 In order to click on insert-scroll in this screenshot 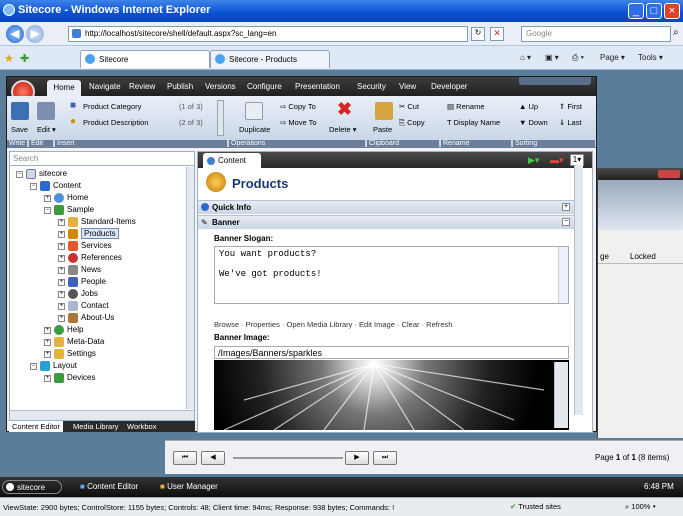, I will do `click(220, 118)`.